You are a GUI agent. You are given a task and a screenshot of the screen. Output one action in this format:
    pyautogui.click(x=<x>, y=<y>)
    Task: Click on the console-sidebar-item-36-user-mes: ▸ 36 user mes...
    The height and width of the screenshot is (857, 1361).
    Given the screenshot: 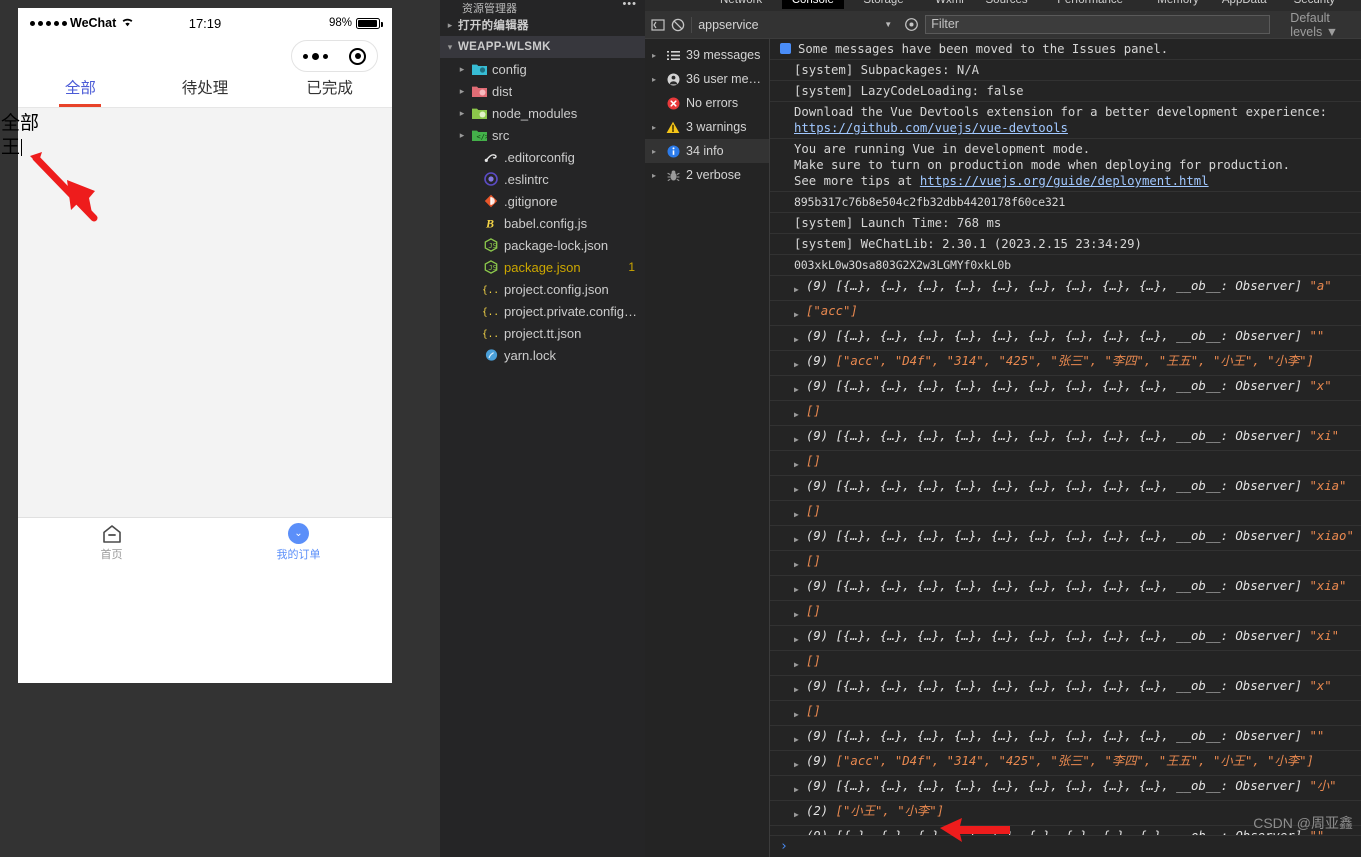 What is the action you would take?
    pyautogui.click(x=707, y=79)
    